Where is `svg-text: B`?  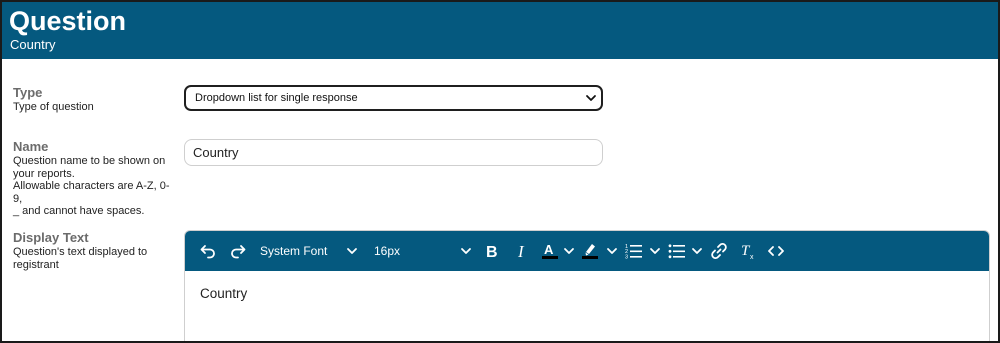 svg-text: B is located at coordinates (492, 252).